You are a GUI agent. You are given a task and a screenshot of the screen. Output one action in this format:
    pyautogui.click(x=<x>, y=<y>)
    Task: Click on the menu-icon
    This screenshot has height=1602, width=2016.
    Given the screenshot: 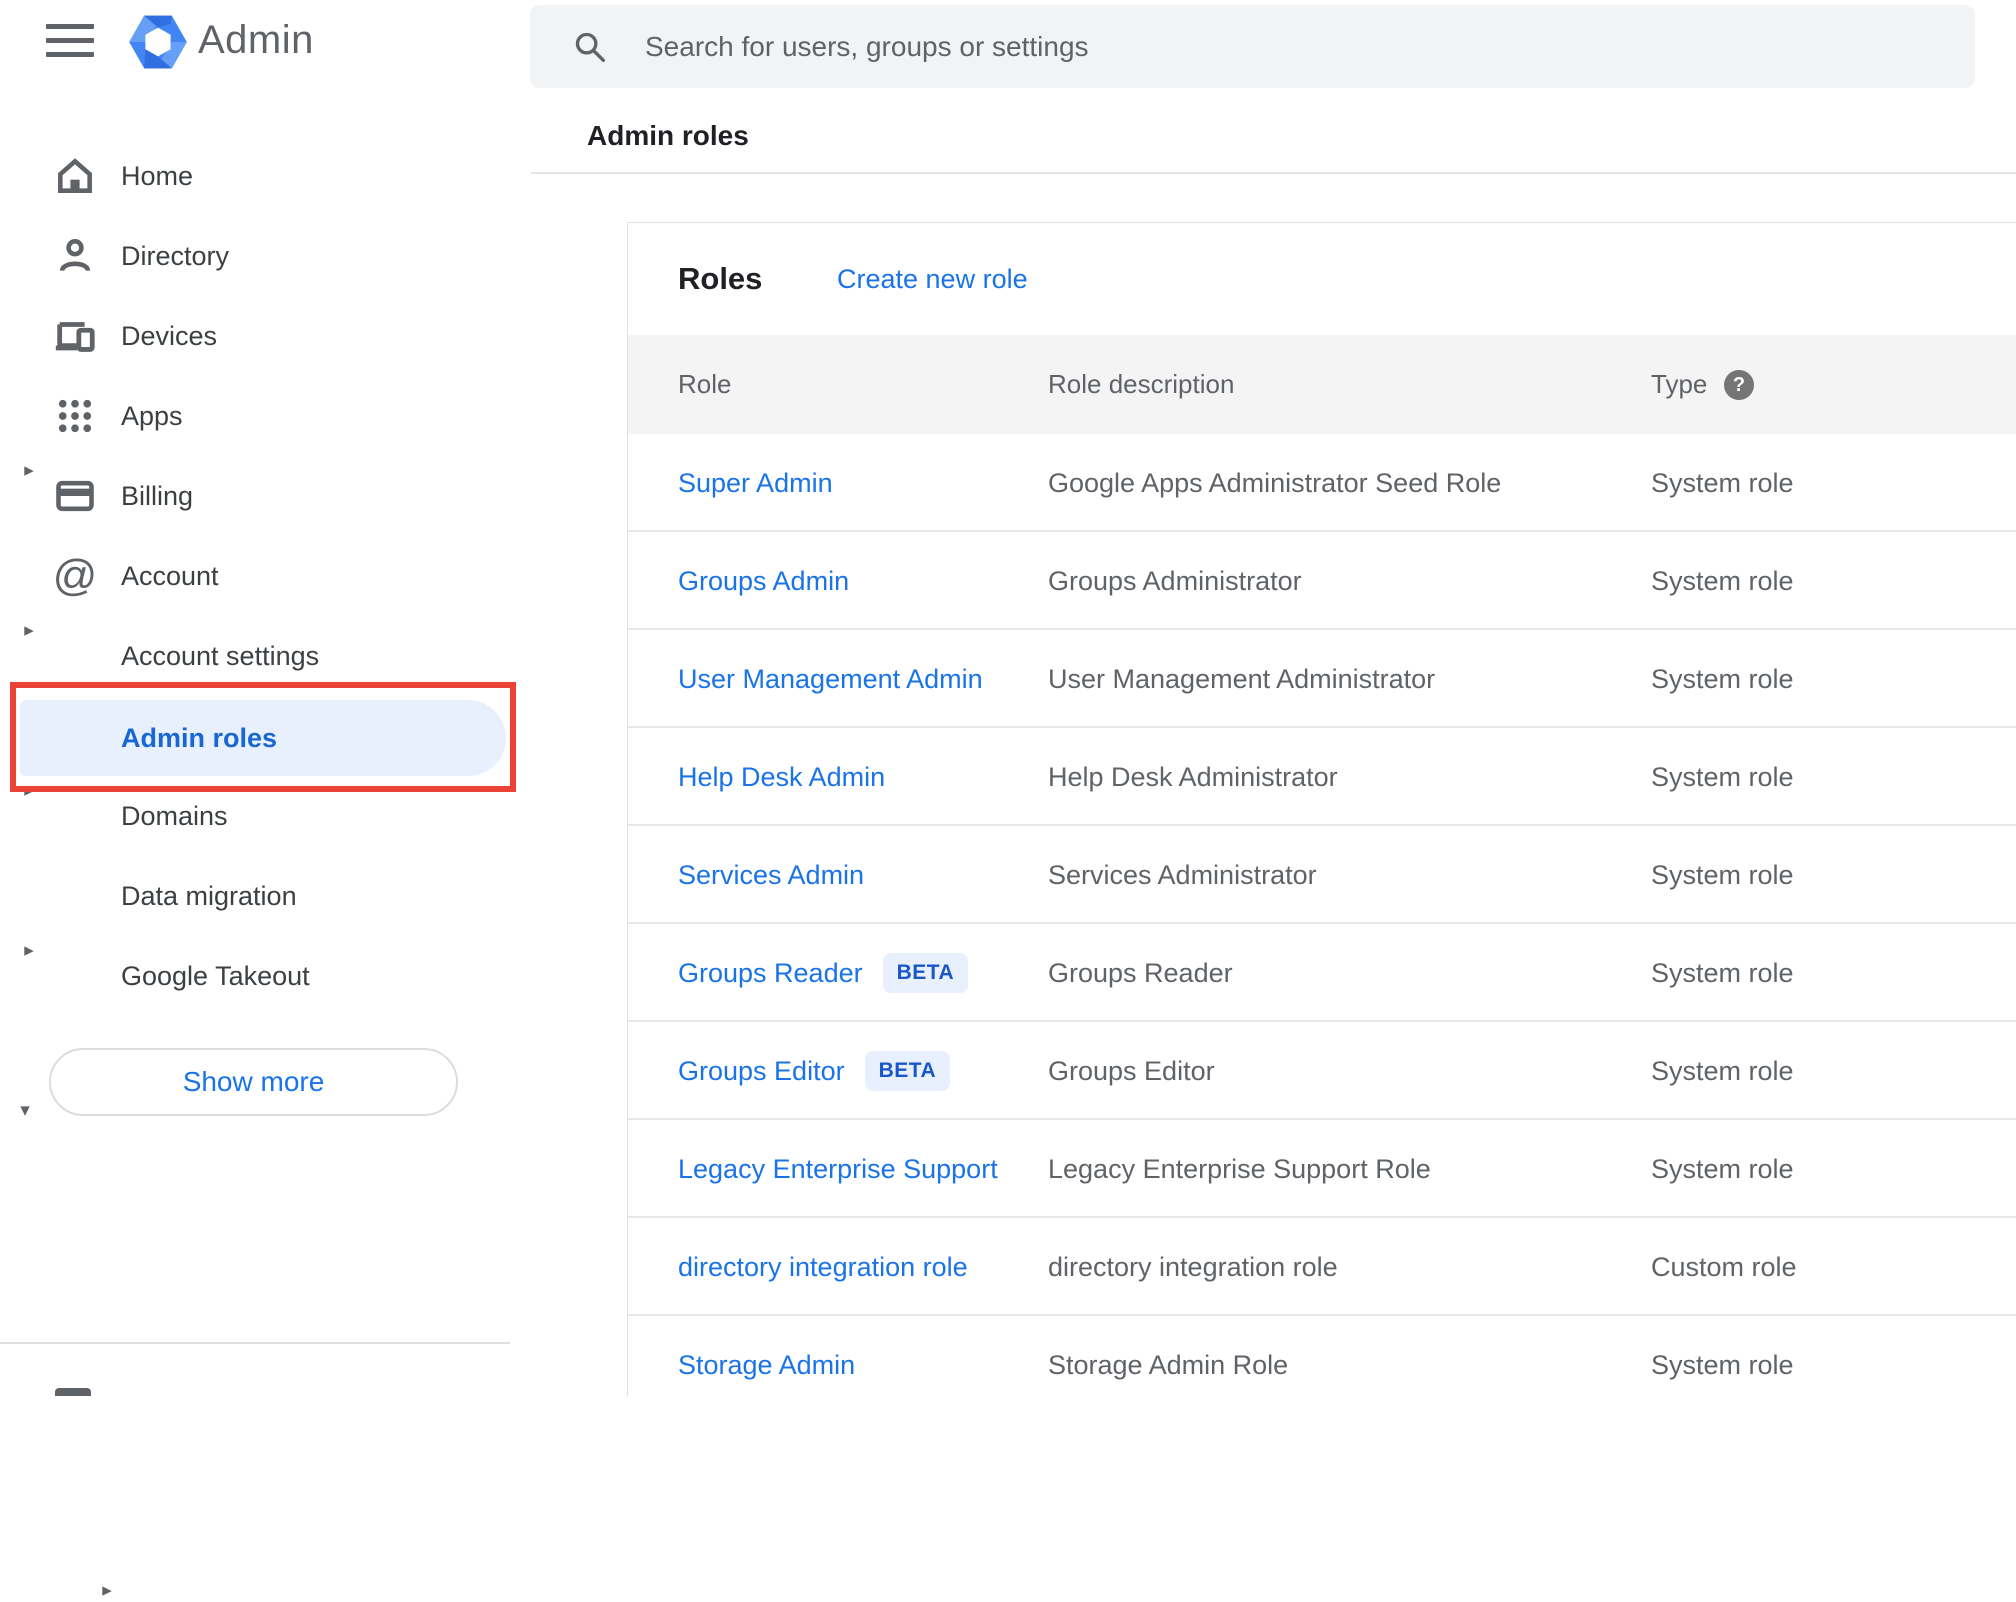 What is the action you would take?
    pyautogui.click(x=70, y=43)
    